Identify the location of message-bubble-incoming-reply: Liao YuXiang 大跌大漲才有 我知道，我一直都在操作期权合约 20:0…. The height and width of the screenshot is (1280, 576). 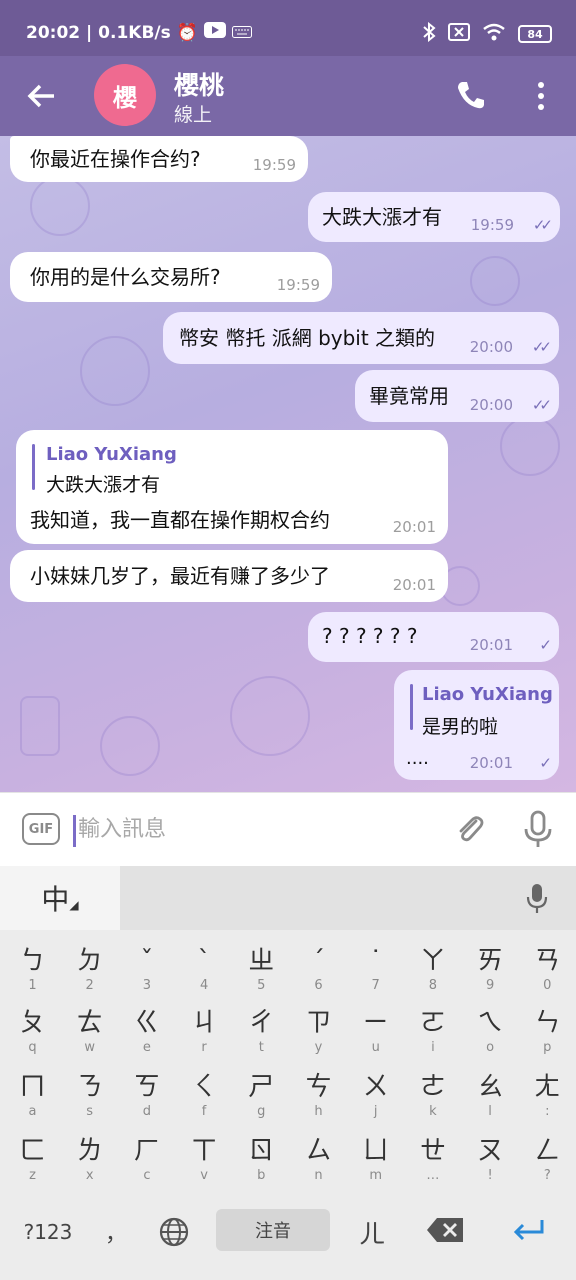
(232, 487).